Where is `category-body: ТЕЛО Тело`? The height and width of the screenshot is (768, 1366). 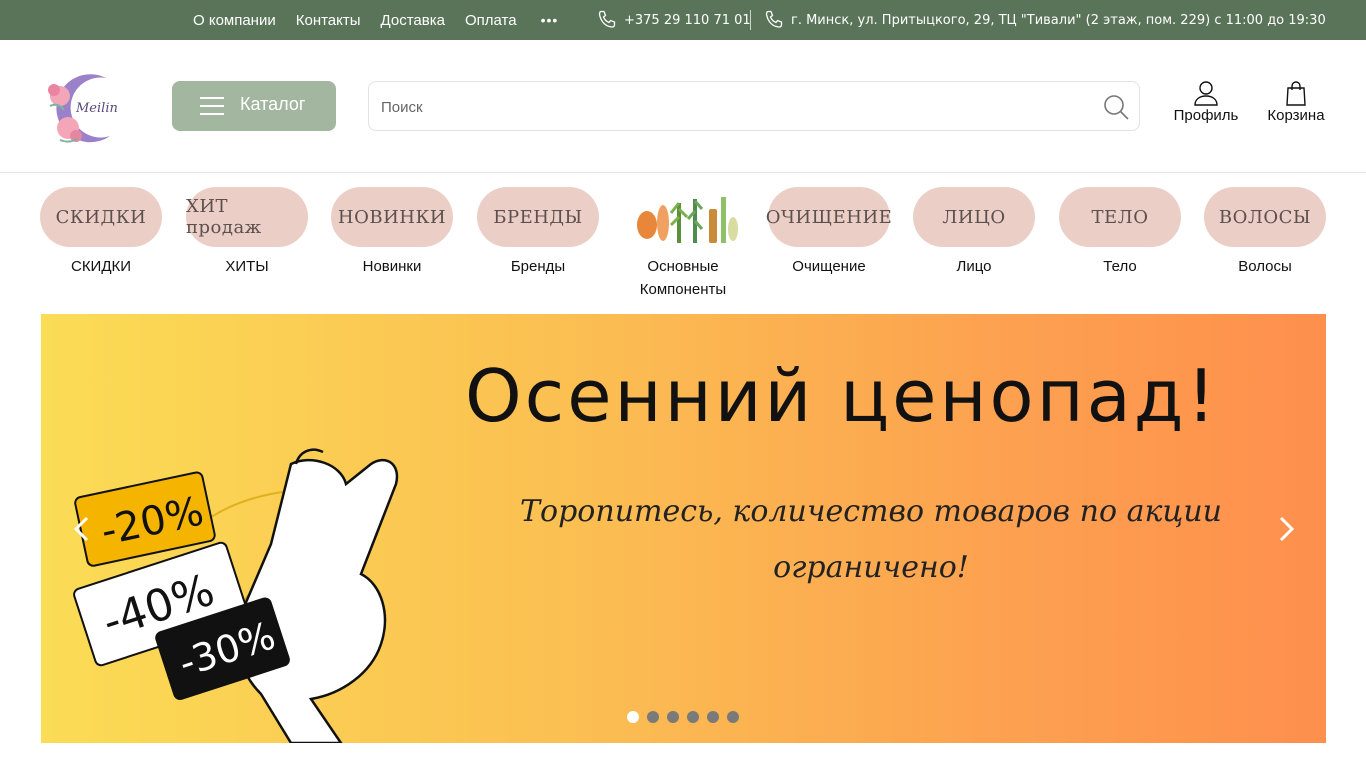
category-body: ТЕЛО Тело is located at coordinates (1120, 232).